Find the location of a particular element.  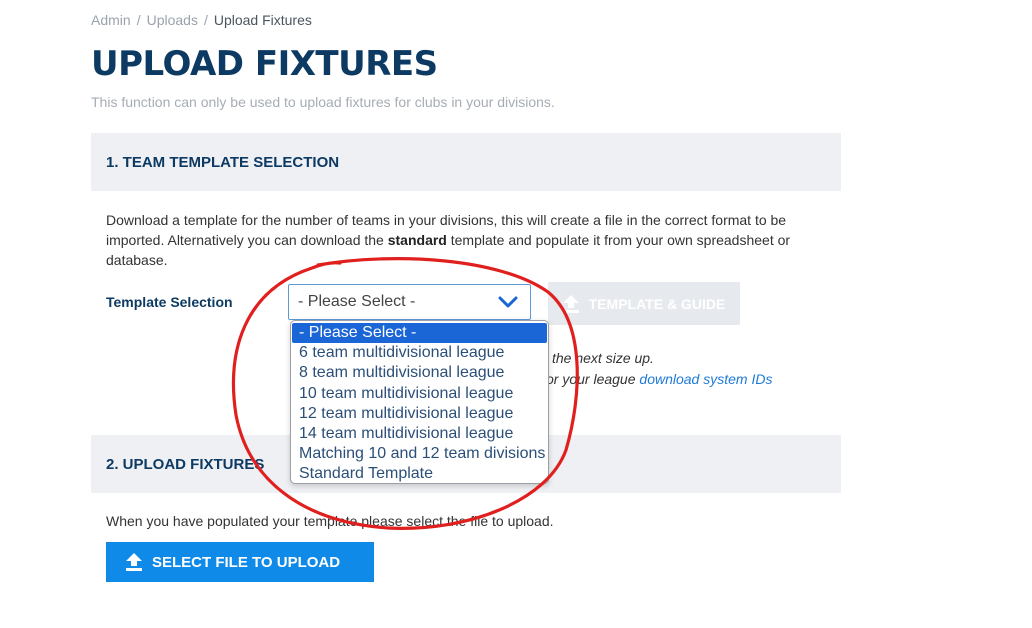

template-guide-label: TEMPLATE & GUIDE is located at coordinates (657, 303).